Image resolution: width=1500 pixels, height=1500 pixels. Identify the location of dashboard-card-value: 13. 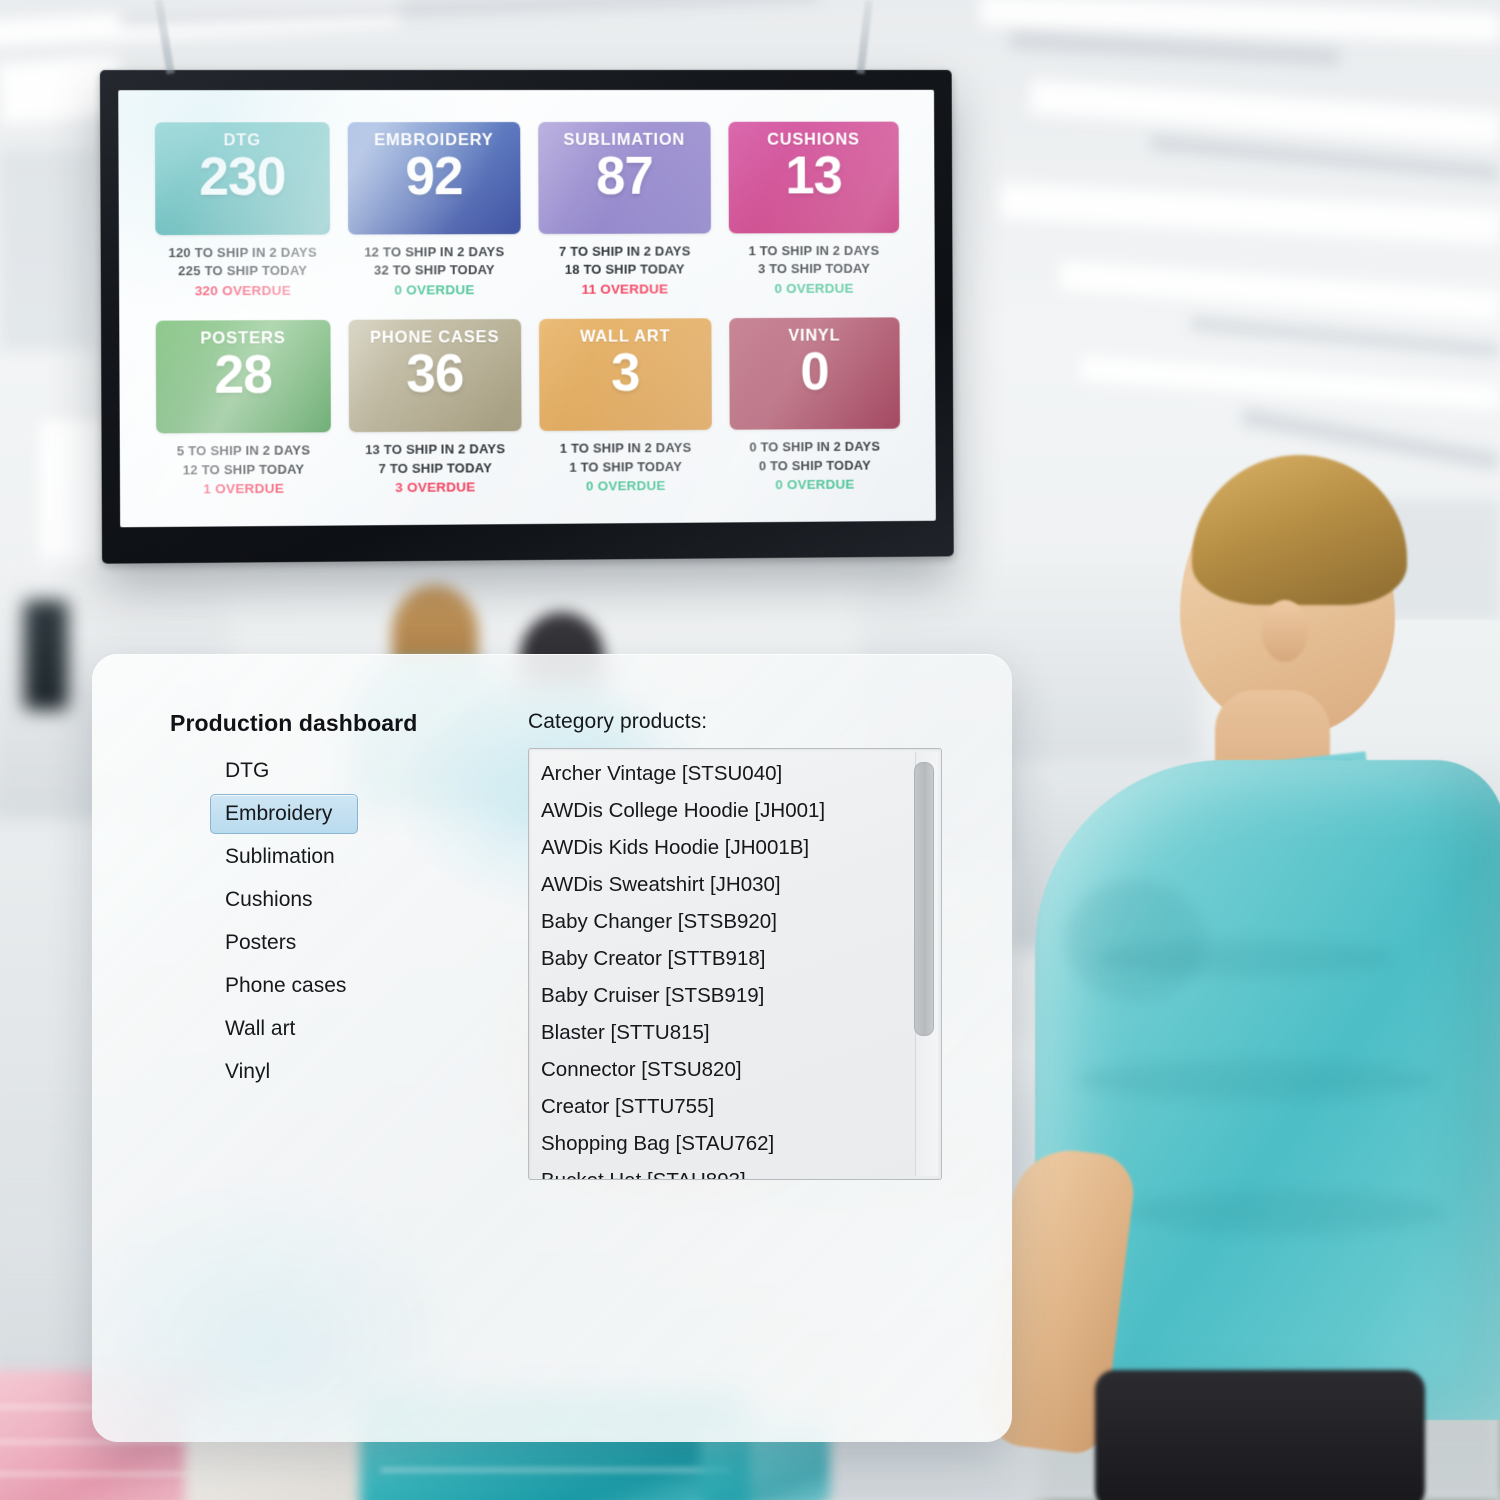
(813, 176).